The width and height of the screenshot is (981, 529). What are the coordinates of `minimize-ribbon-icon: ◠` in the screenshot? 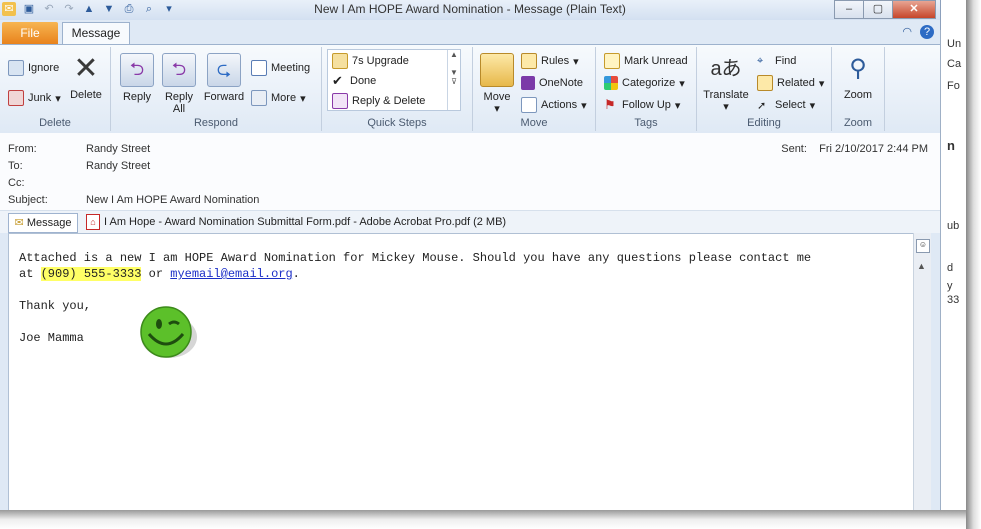 It's located at (907, 32).